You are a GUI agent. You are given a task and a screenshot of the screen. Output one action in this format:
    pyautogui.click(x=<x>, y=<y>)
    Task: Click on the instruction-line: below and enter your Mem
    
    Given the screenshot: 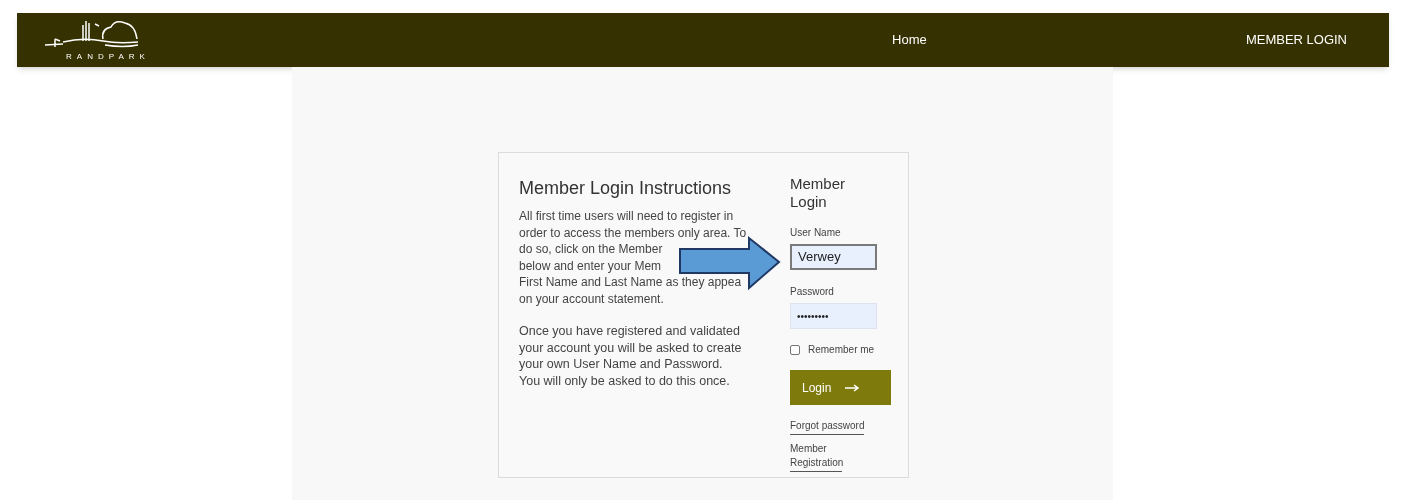 What is the action you would take?
    pyautogui.click(x=590, y=265)
    